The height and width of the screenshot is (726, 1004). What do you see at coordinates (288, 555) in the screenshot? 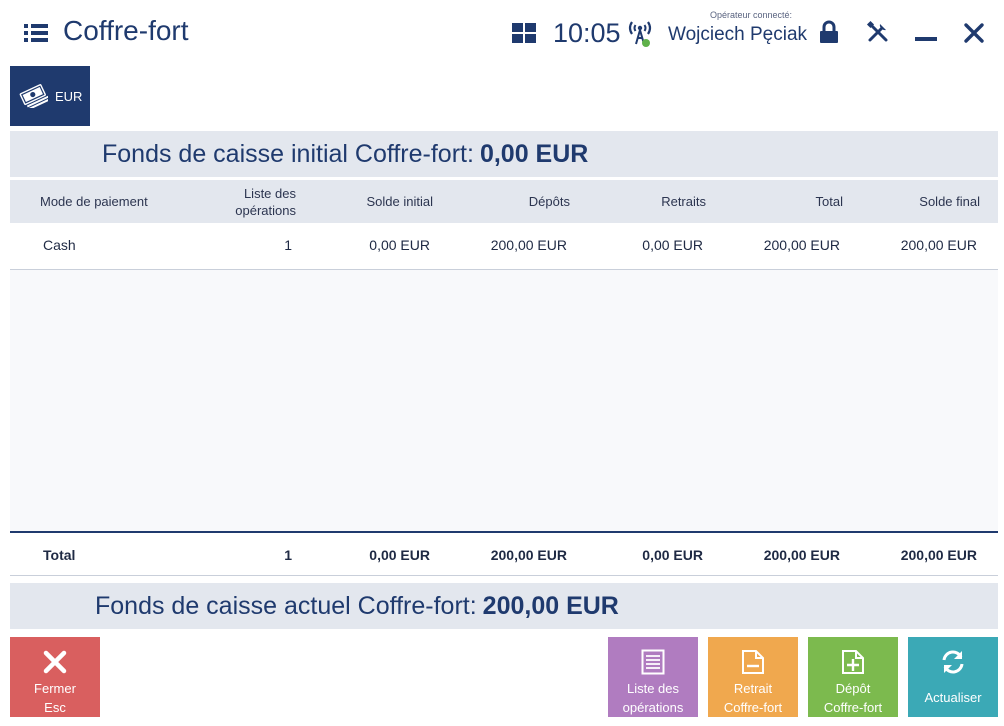
I see `totals-operations: 1` at bounding box center [288, 555].